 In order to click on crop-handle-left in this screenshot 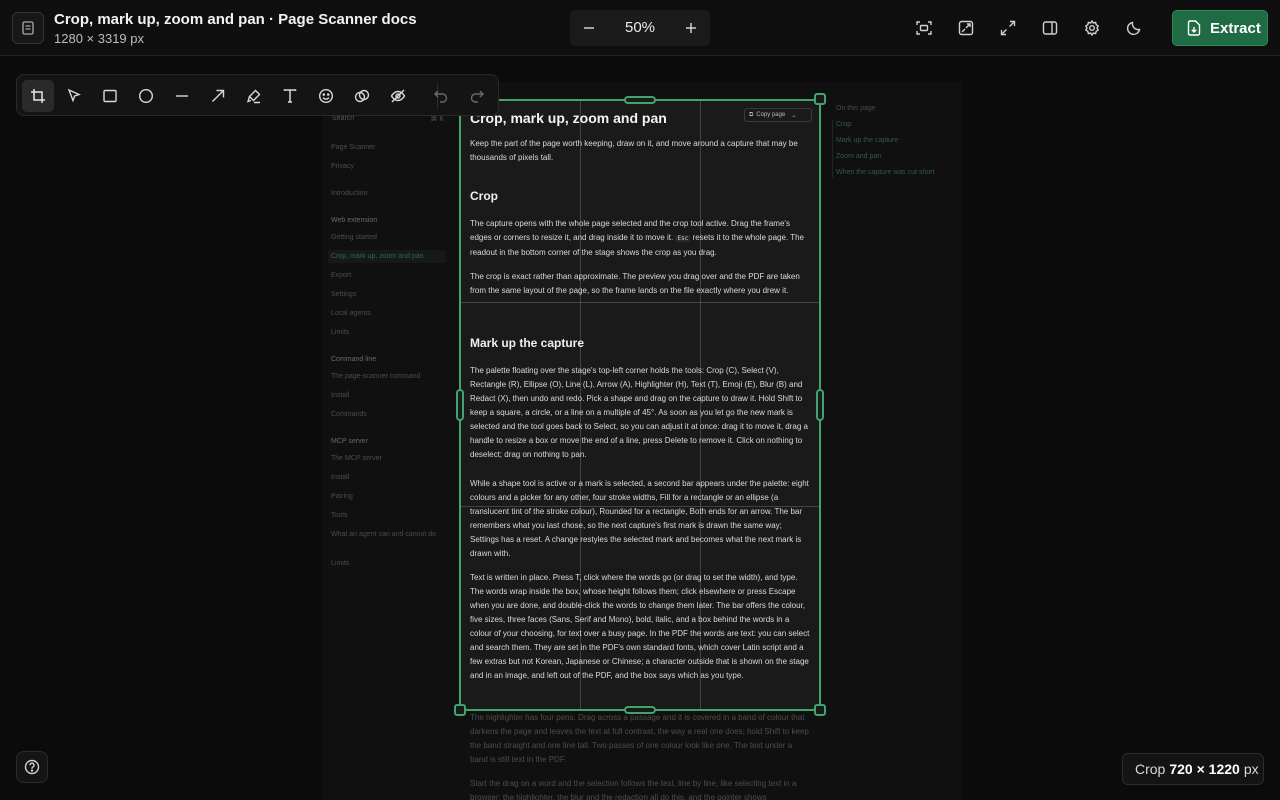, I will do `click(460, 405)`.